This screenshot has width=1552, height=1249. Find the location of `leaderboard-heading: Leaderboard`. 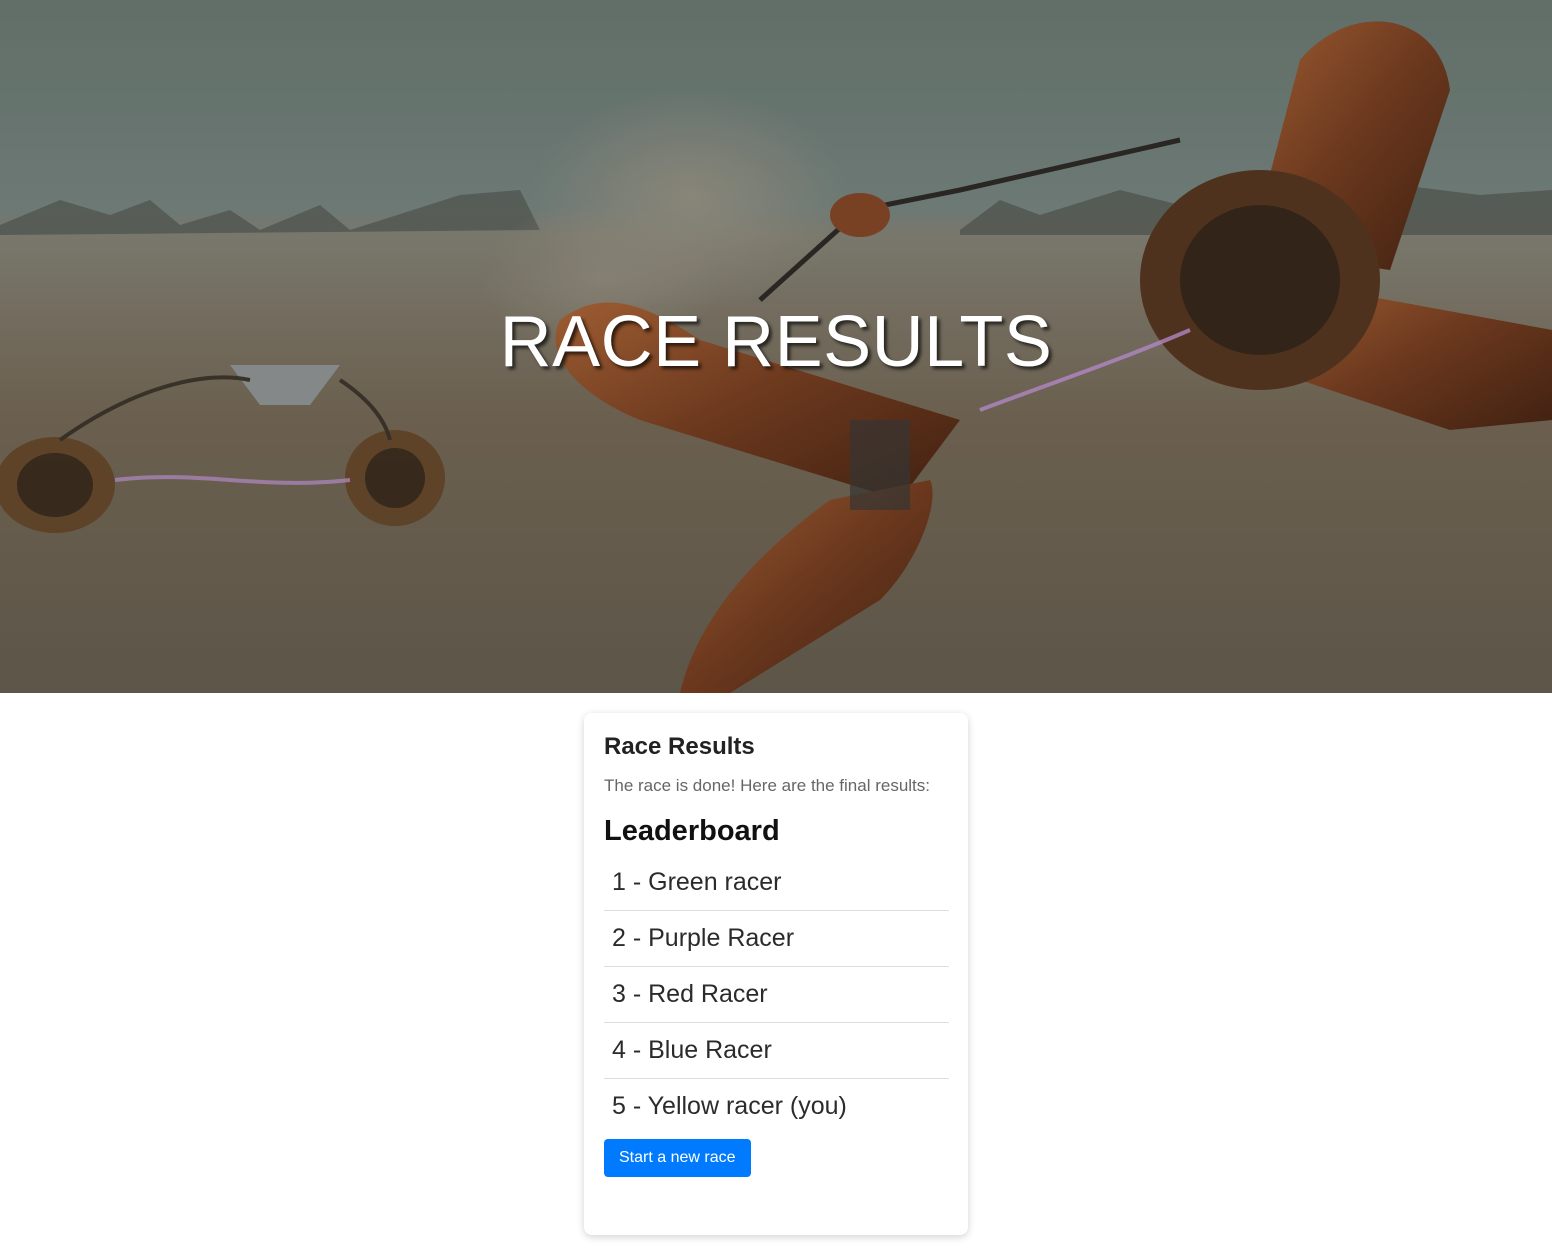

leaderboard-heading: Leaderboard is located at coordinates (692, 831).